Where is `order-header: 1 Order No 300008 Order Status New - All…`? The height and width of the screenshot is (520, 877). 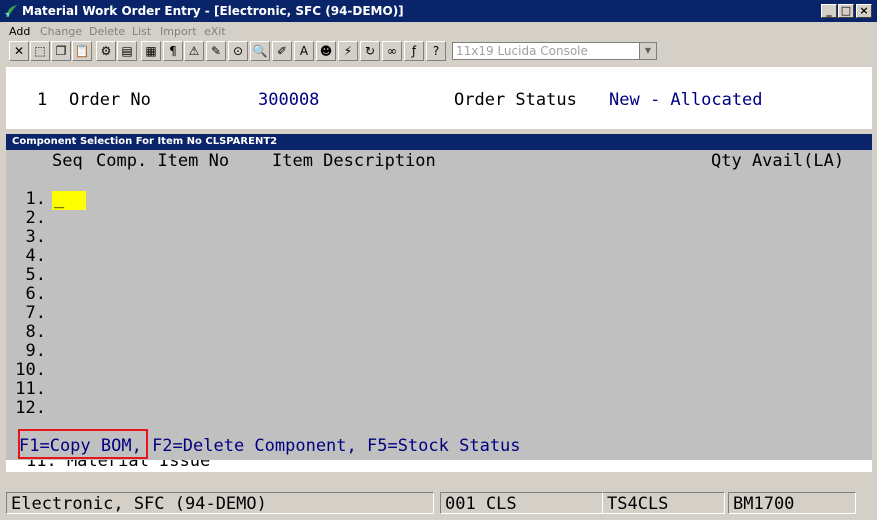
order-header: 1 Order No 300008 Order Status New - All… is located at coordinates (439, 98).